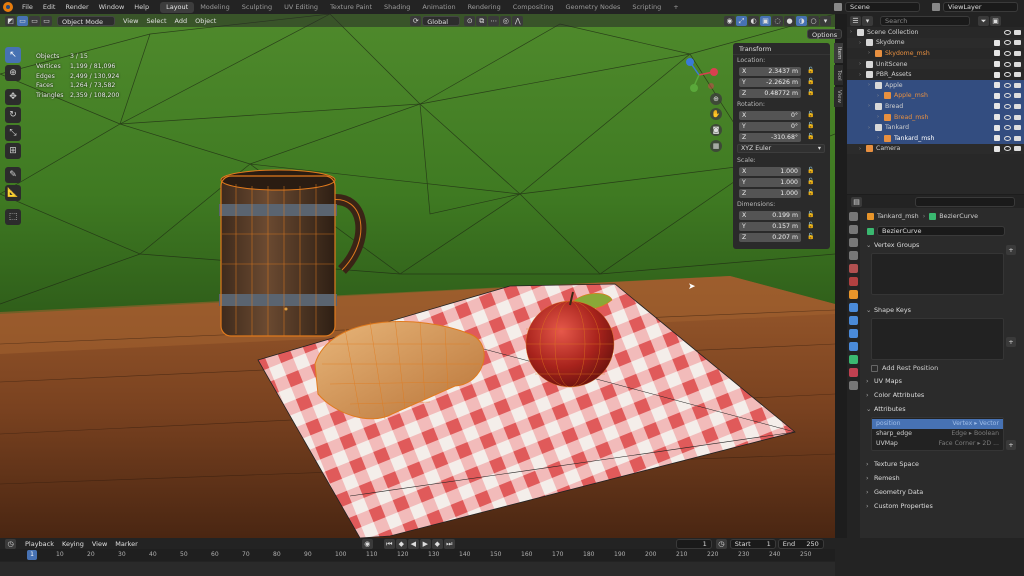 This screenshot has width=1024, height=576. Describe the element at coordinates (716, 130) in the screenshot. I see `camera-view-icon: ◙` at that location.